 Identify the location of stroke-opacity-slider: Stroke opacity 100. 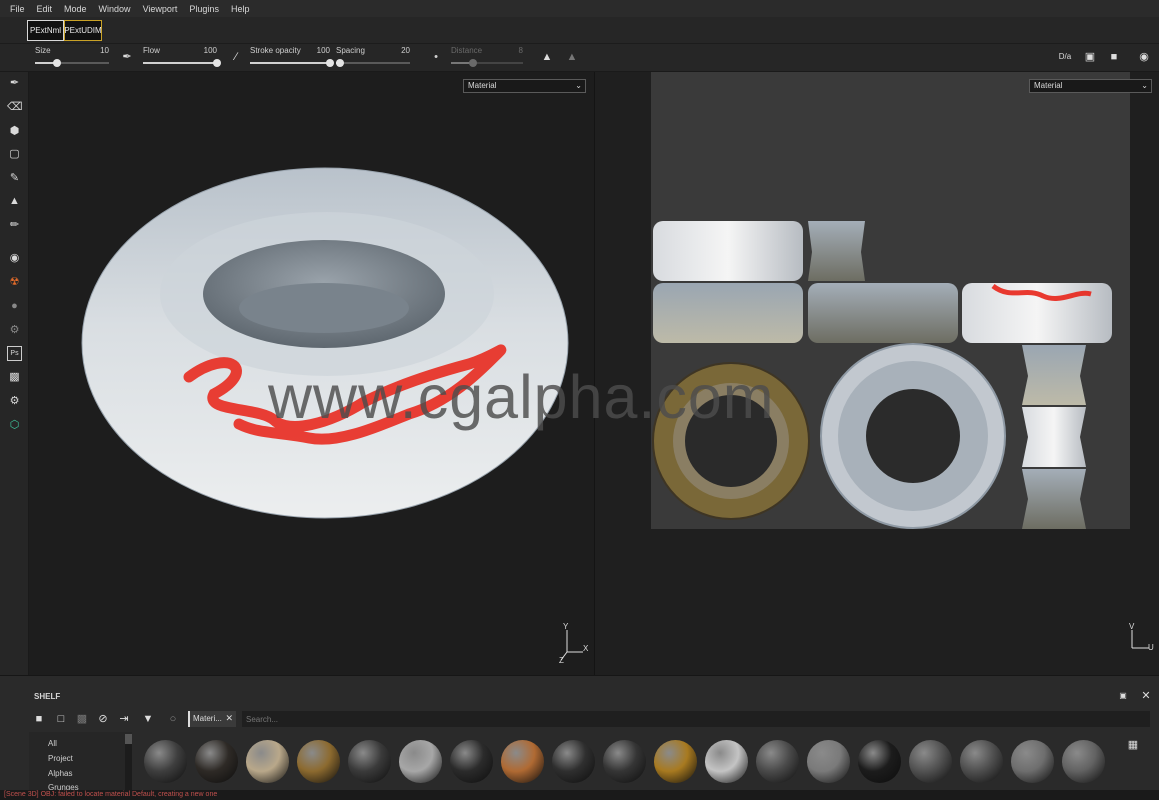
(292, 58).